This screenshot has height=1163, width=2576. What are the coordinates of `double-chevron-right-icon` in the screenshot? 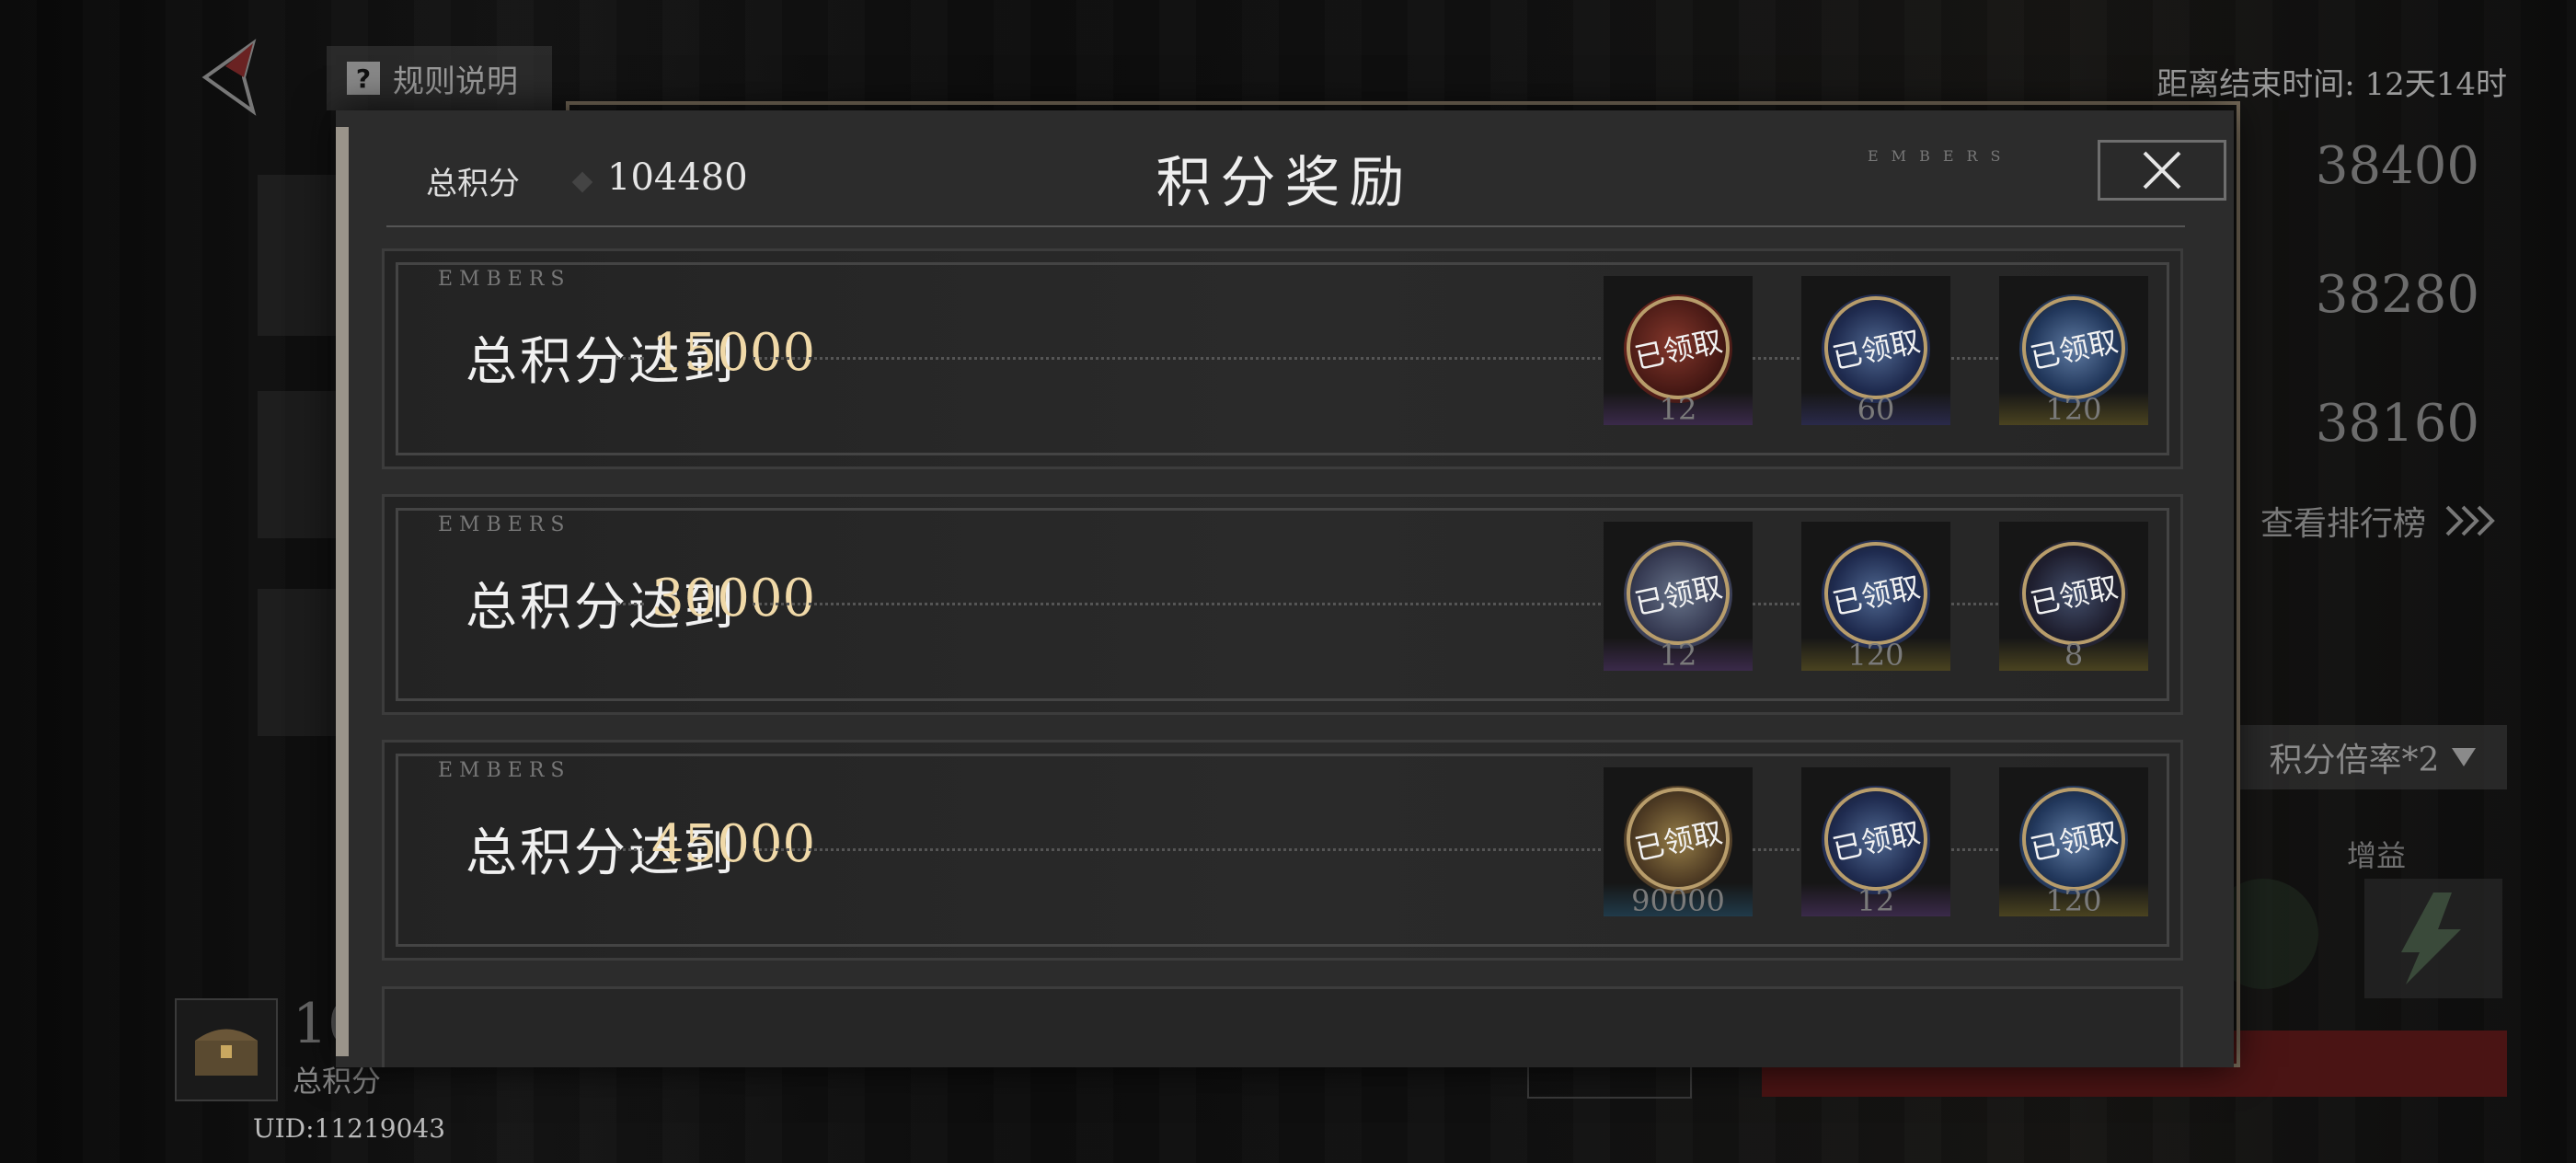 It's located at (2470, 521).